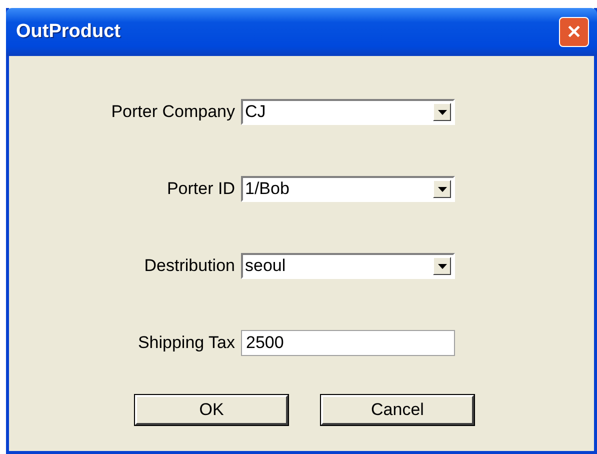 The height and width of the screenshot is (454, 597). What do you see at coordinates (186, 343) in the screenshot?
I see `field-label: Shipping Tax` at bounding box center [186, 343].